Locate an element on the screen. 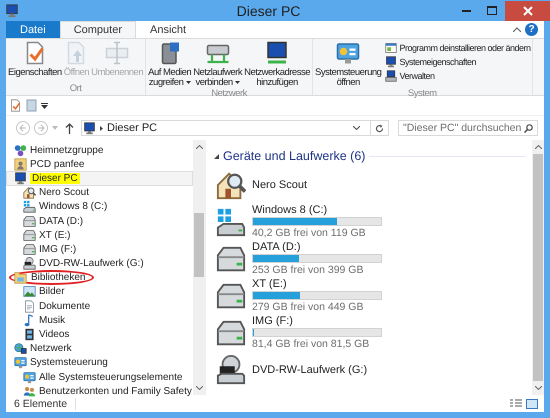  search-field: "Dieser PC" durchsuchen is located at coordinates (468, 128).